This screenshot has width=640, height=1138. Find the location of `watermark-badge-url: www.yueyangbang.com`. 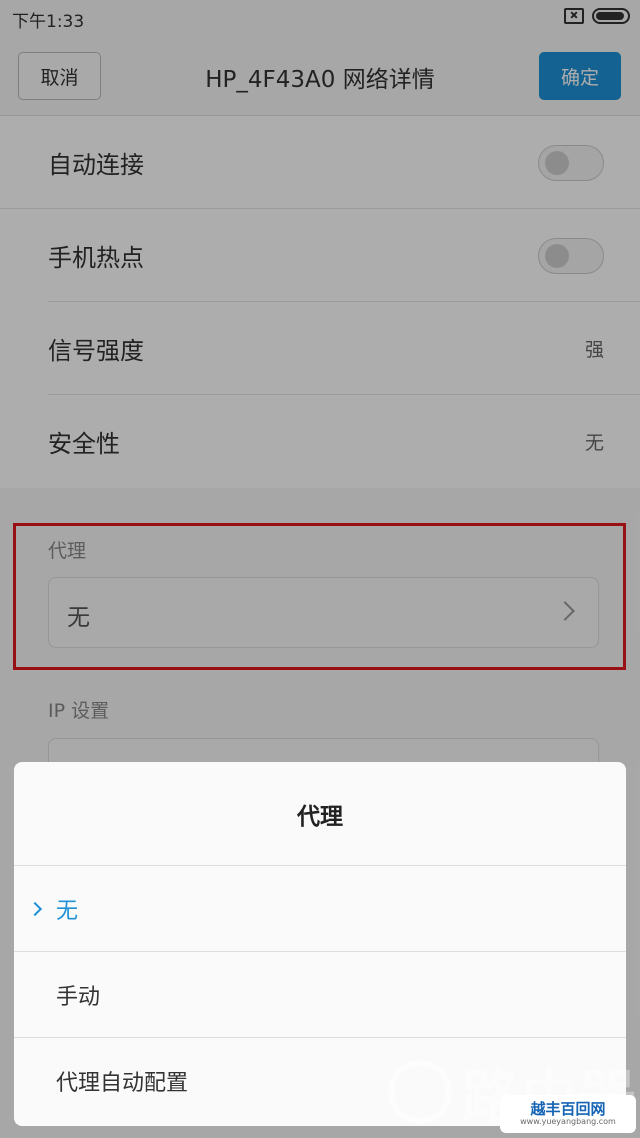

watermark-badge-url: www.yueyangbang.com is located at coordinates (568, 1121).